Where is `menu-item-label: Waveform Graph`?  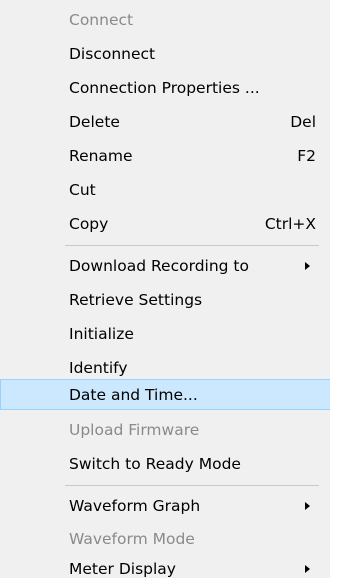 menu-item-label: Waveform Graph is located at coordinates (135, 506).